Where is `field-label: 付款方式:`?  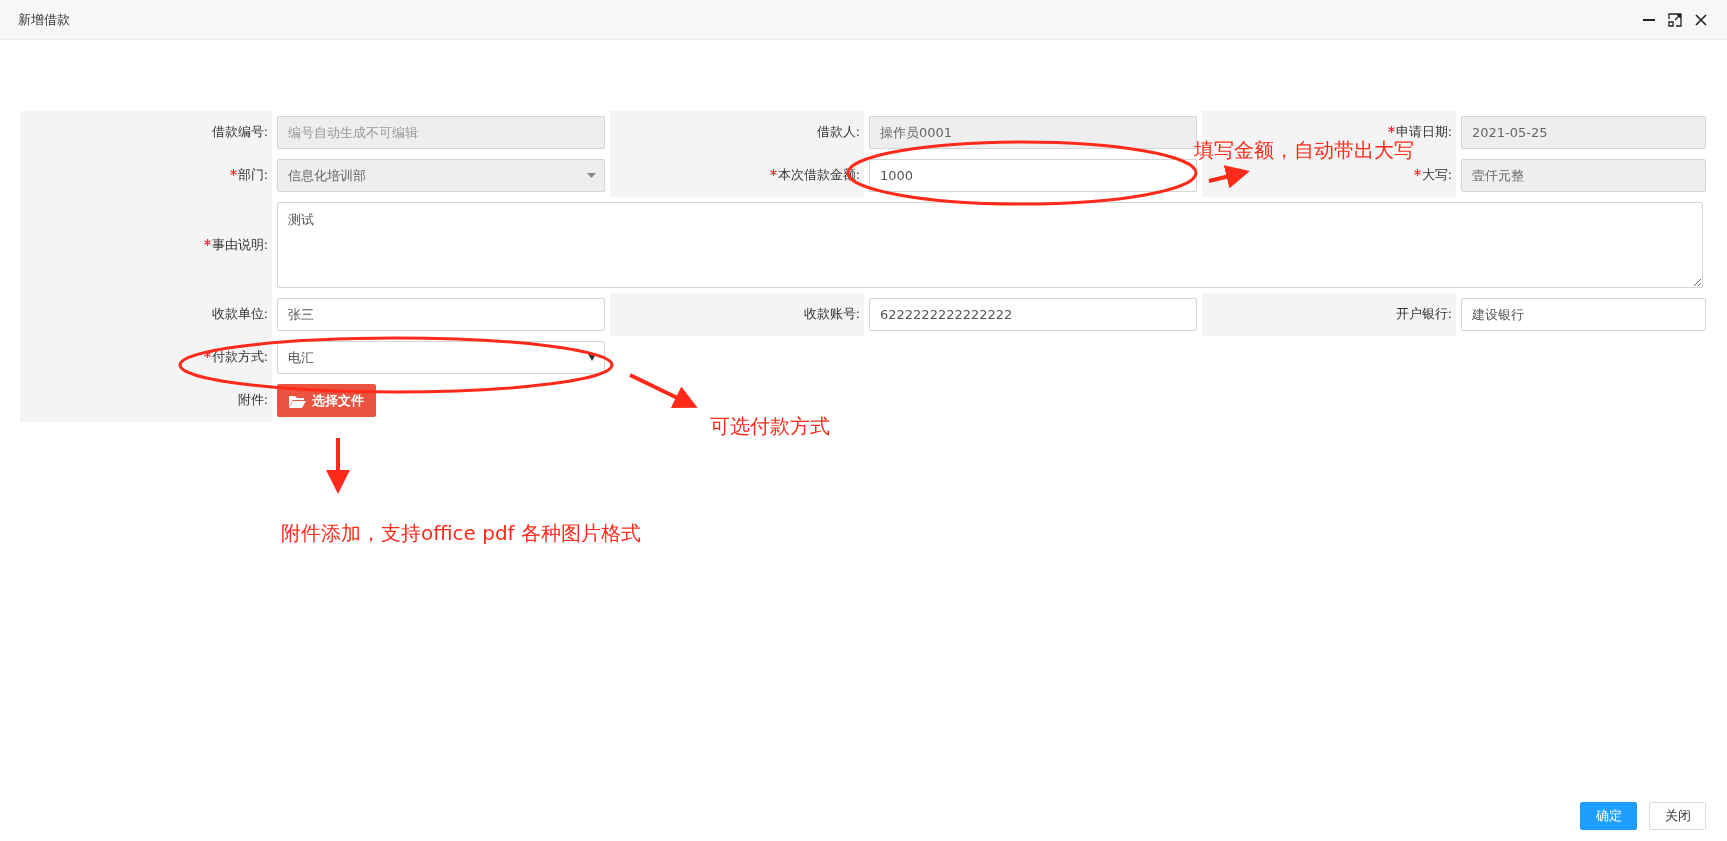
field-label: 付款方式: is located at coordinates (239, 357).